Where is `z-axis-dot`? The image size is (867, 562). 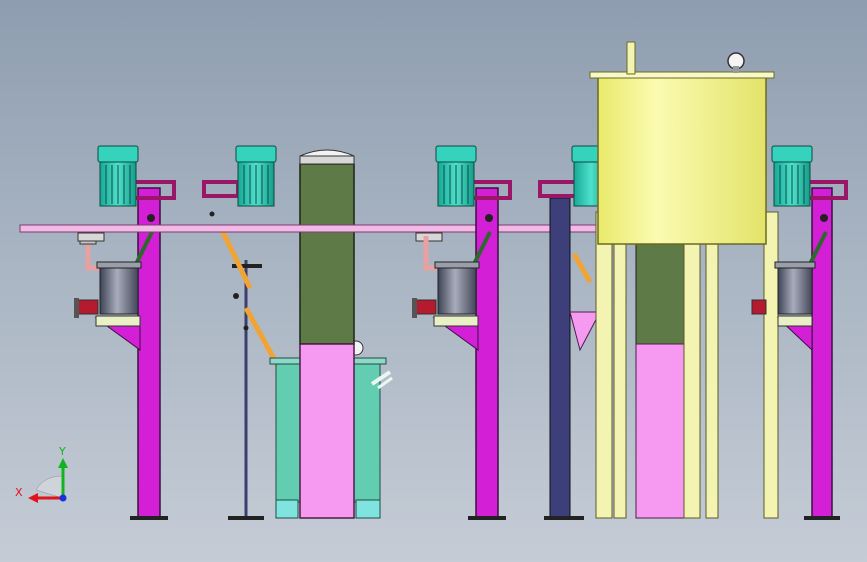
z-axis-dot is located at coordinates (63, 498).